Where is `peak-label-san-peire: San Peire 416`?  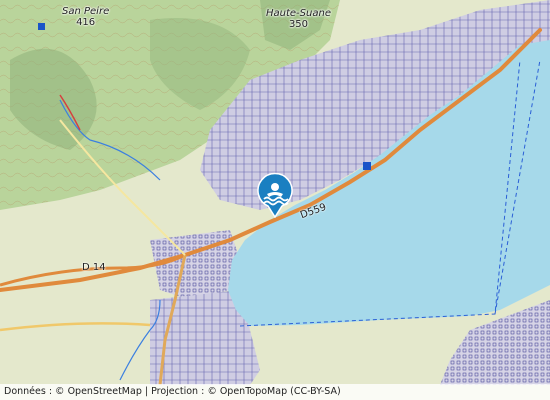
peak-label-san-peire: San Peire 416 is located at coordinates (86, 17).